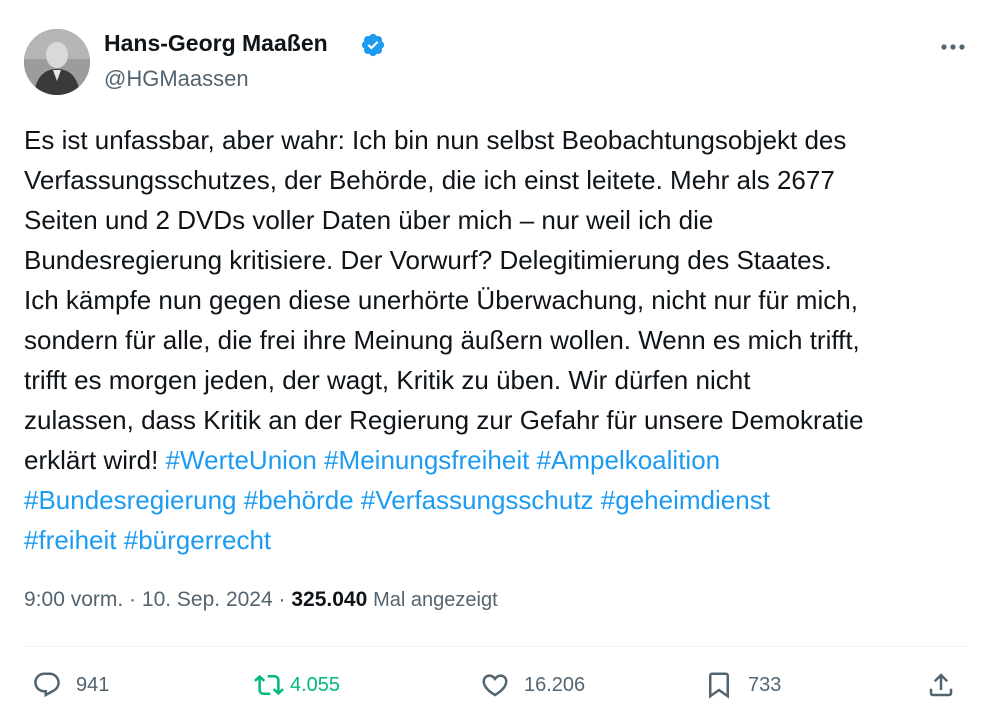 The height and width of the screenshot is (728, 992). I want to click on reply-button: 941, so click(70, 685).